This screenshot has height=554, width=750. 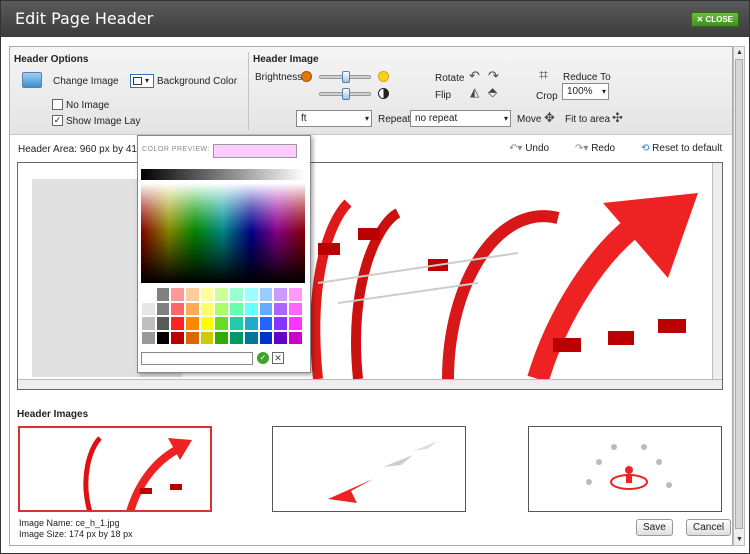 What do you see at coordinates (717, 271) in the screenshot?
I see `preview-vertical-scrollbar` at bounding box center [717, 271].